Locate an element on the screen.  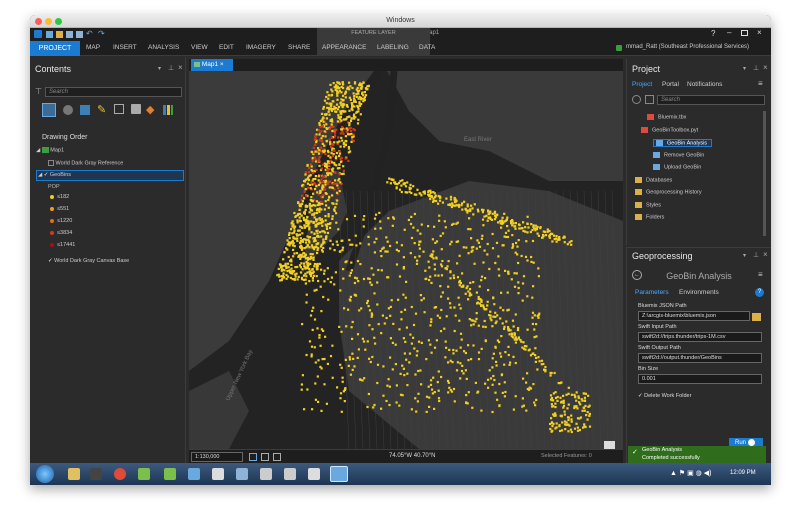
list-by-labeling-icon is located at coordinates (136, 109).